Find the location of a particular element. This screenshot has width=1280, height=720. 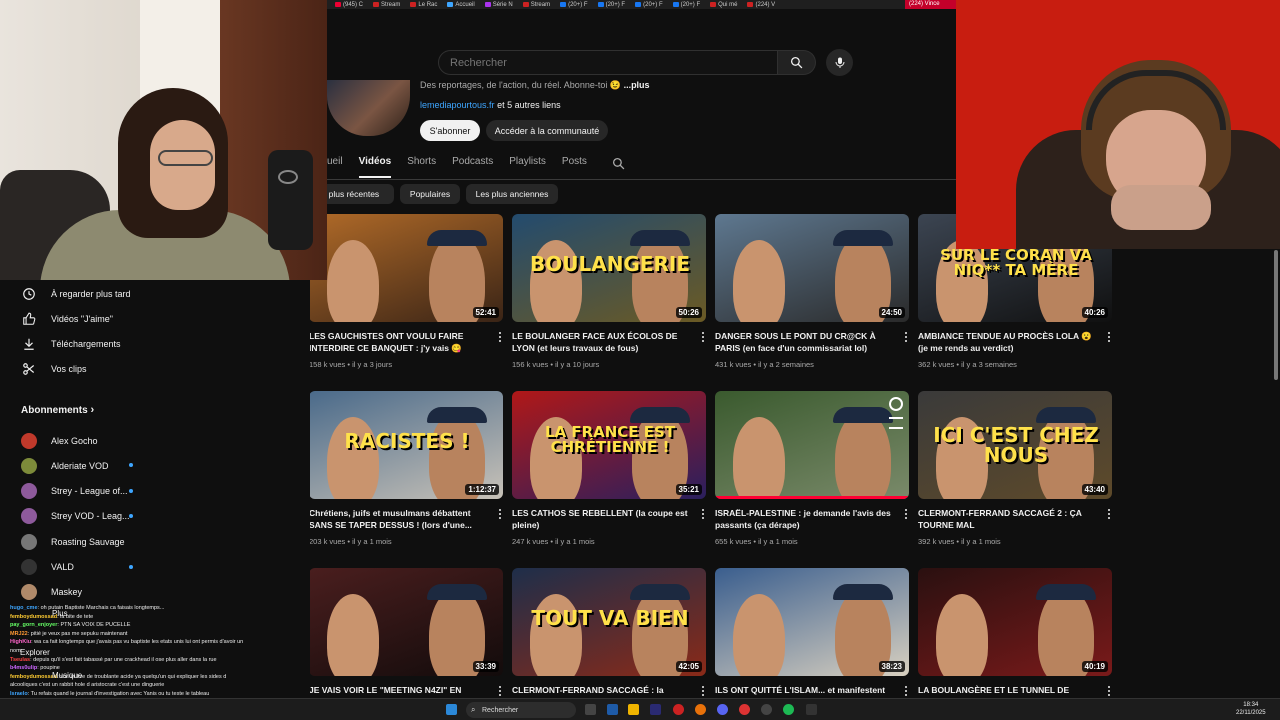

channel-avatar is located at coordinates (368, 108).